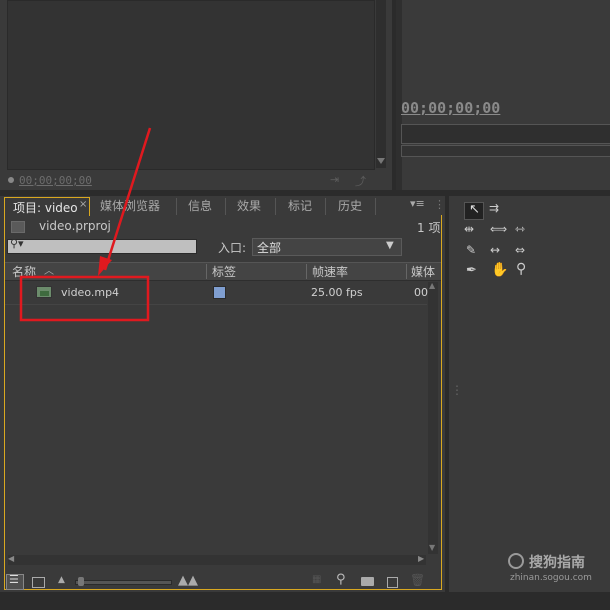 Image resolution: width=610 pixels, height=610 pixels. Describe the element at coordinates (127, 199) in the screenshot. I see `annotation-arrow` at that location.